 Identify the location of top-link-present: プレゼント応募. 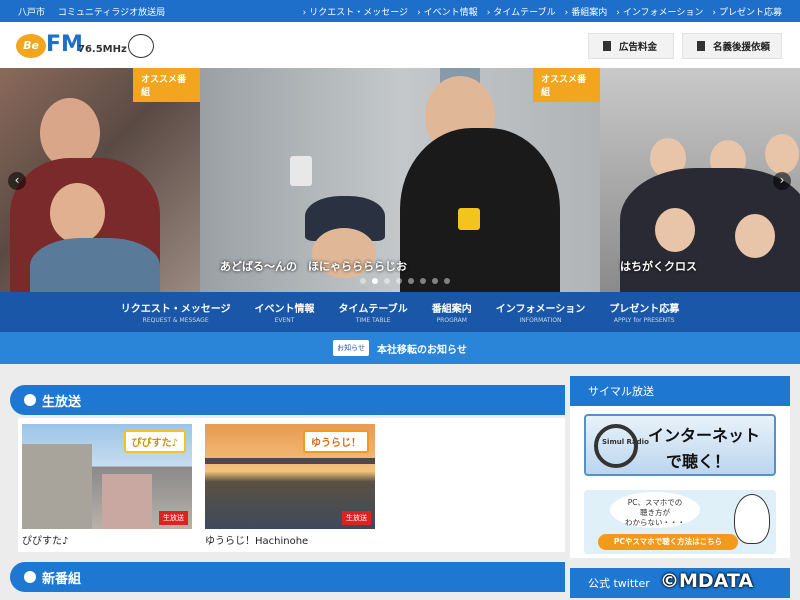
(747, 11).